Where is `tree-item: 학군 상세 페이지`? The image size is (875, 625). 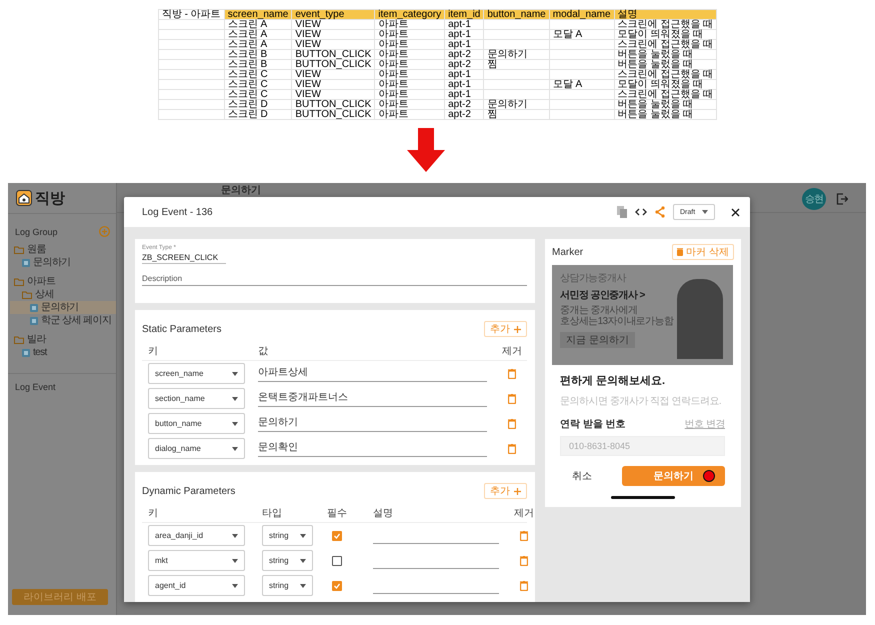 tree-item: 학군 상세 페이지 is located at coordinates (63, 320).